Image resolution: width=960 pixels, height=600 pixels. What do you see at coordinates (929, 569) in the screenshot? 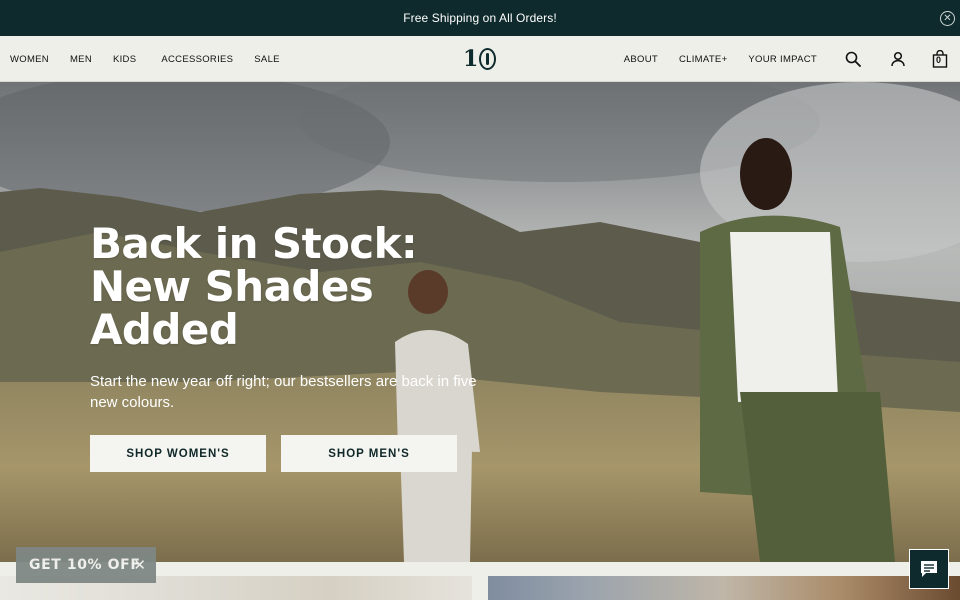
I see `chat-icon` at bounding box center [929, 569].